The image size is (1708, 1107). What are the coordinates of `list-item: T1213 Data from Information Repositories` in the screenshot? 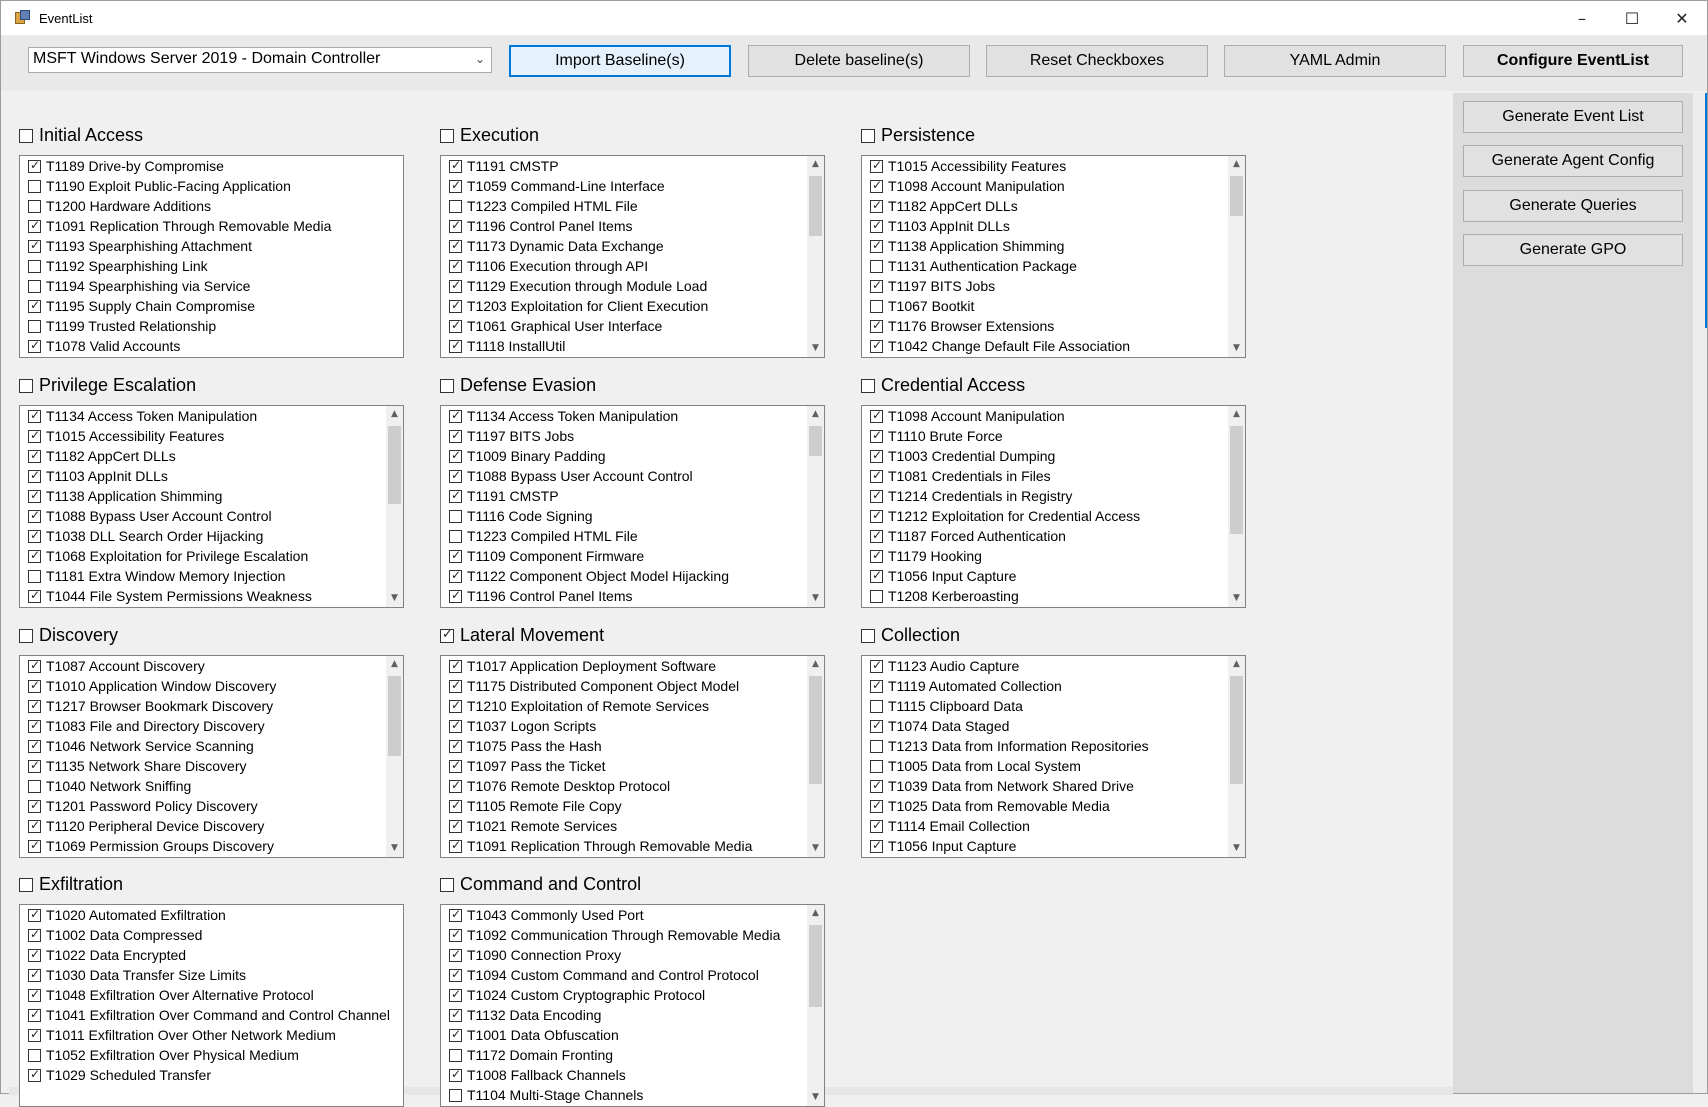 It's located at (1053, 746).